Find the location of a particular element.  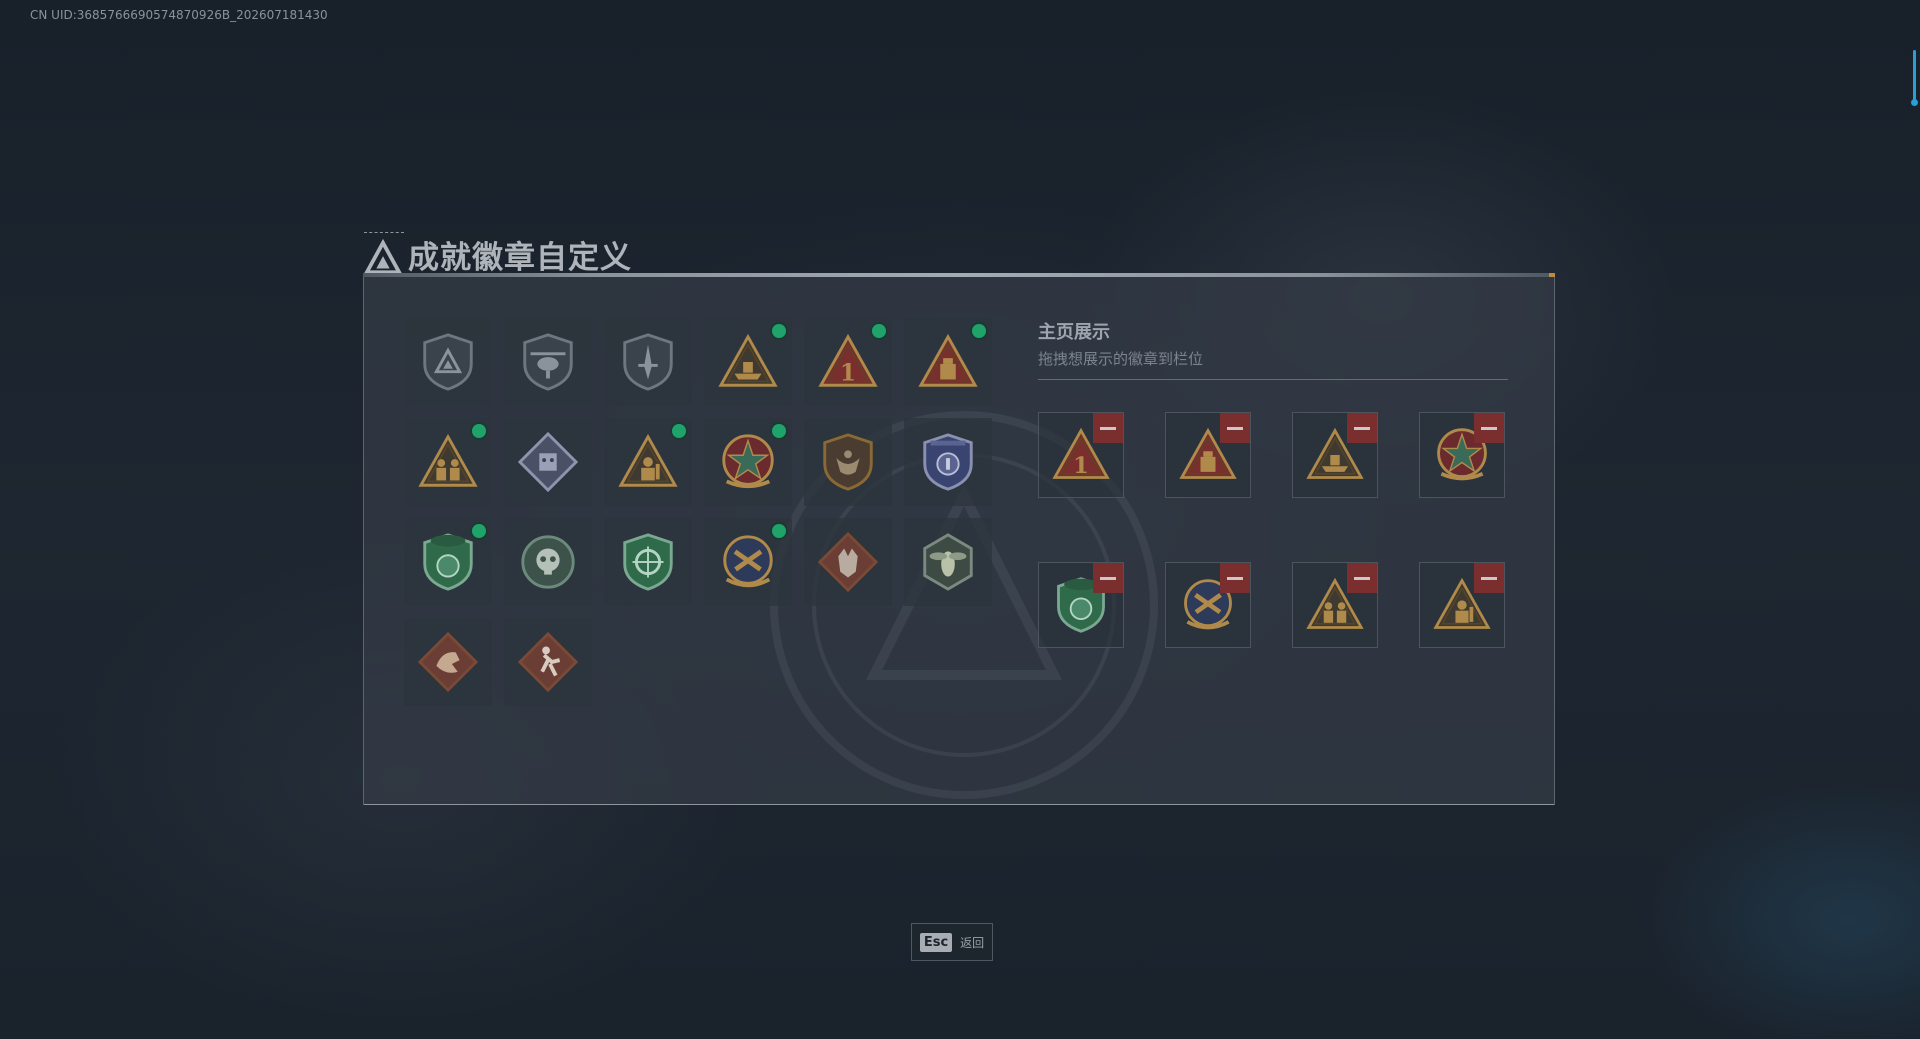

skull-wreath-badge-icon is located at coordinates (548, 562).